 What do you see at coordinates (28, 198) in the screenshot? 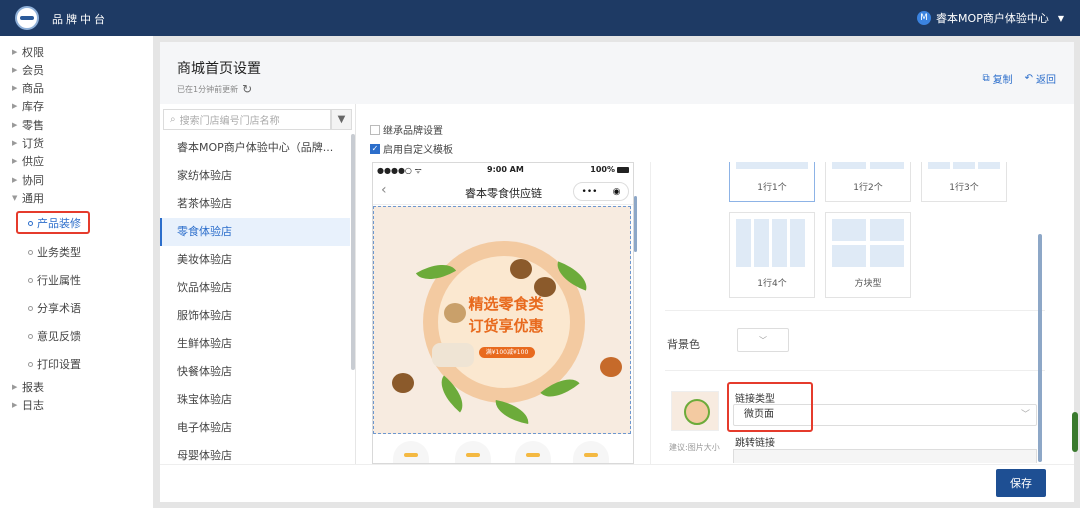
I see `sidebar-item-general: ▼ 通用` at bounding box center [28, 198].